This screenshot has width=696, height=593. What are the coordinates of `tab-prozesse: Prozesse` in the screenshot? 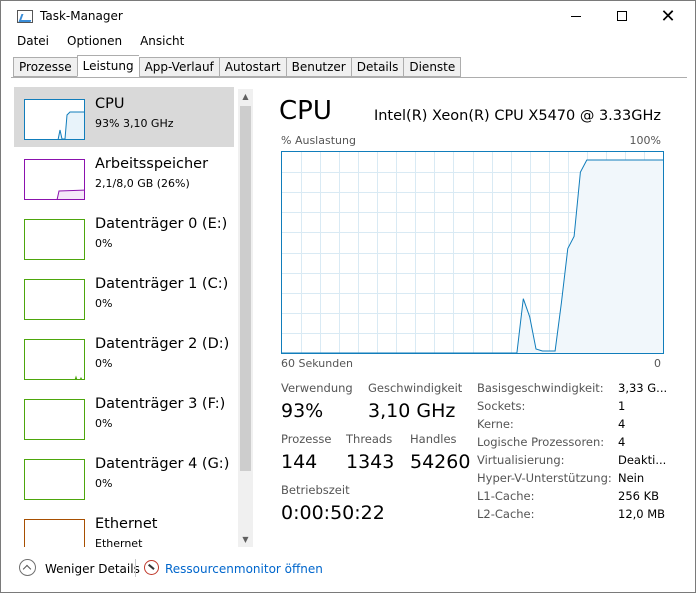 It's located at (45, 67).